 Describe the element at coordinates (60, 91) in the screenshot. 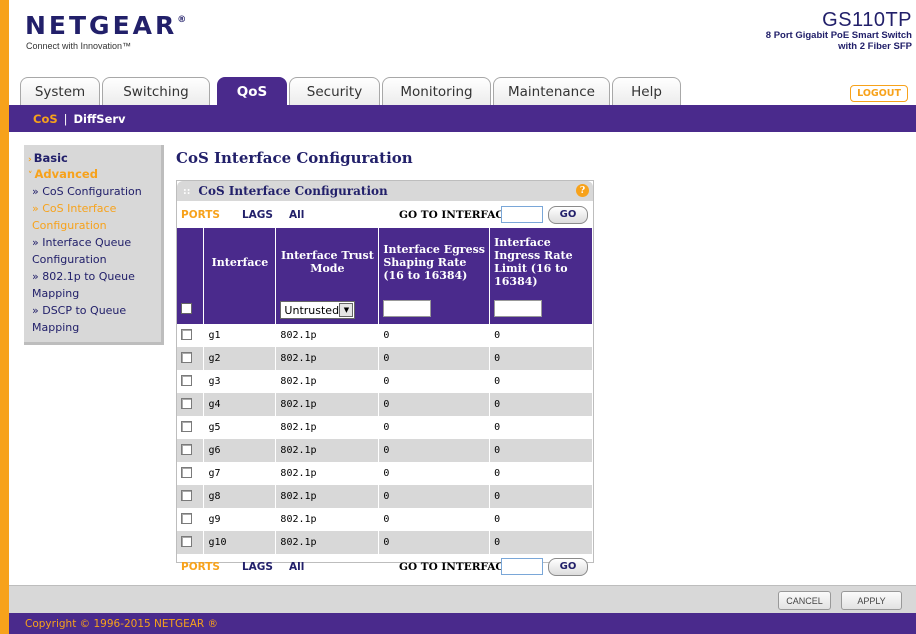

I see `tab-system: System` at that location.